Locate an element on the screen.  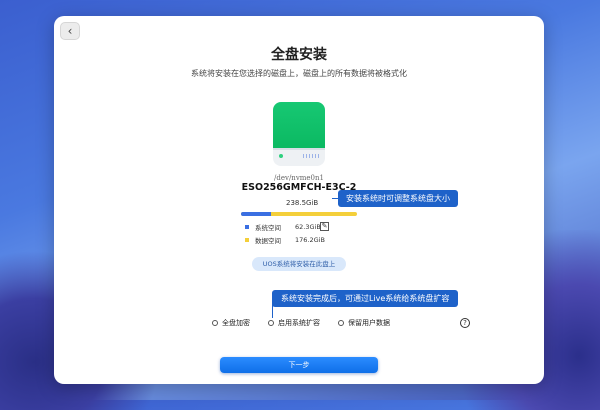
page-title: 全盘安装 is located at coordinates (299, 55).